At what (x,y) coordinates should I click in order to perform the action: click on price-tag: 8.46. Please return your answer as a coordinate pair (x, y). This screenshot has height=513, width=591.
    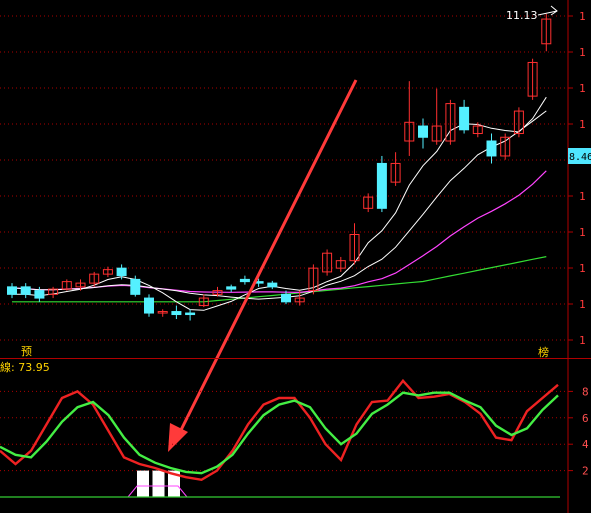
    Looking at the image, I should click on (579, 156).